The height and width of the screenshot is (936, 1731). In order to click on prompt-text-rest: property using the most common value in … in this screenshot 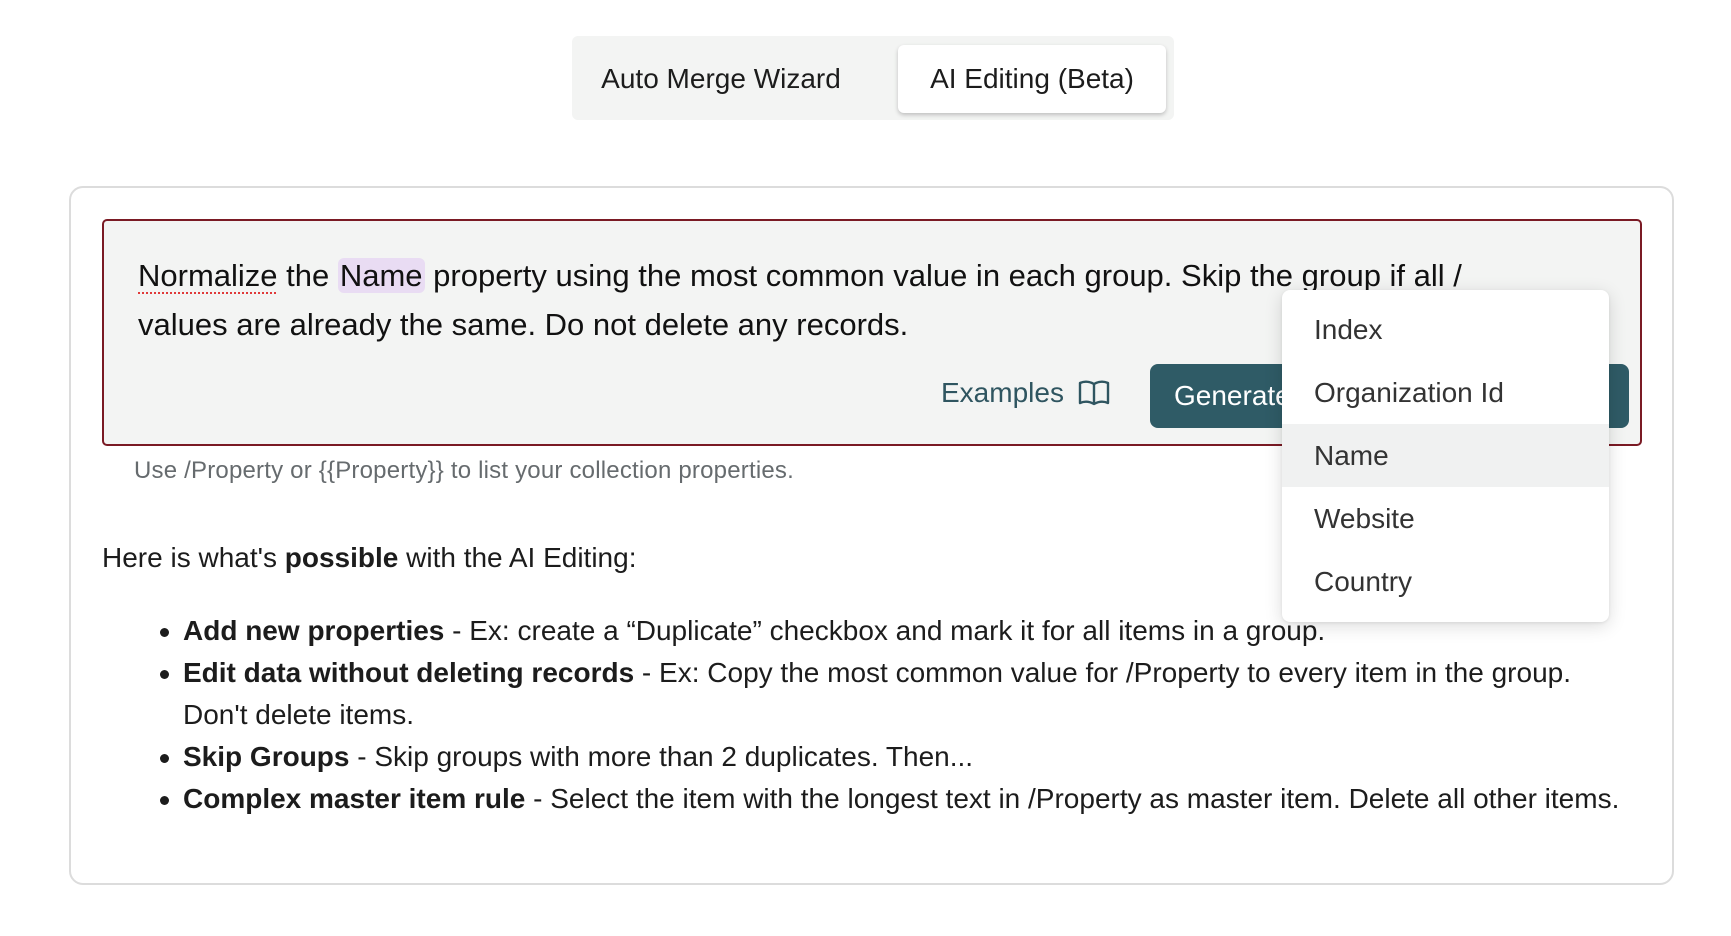, I will do `click(943, 275)`.